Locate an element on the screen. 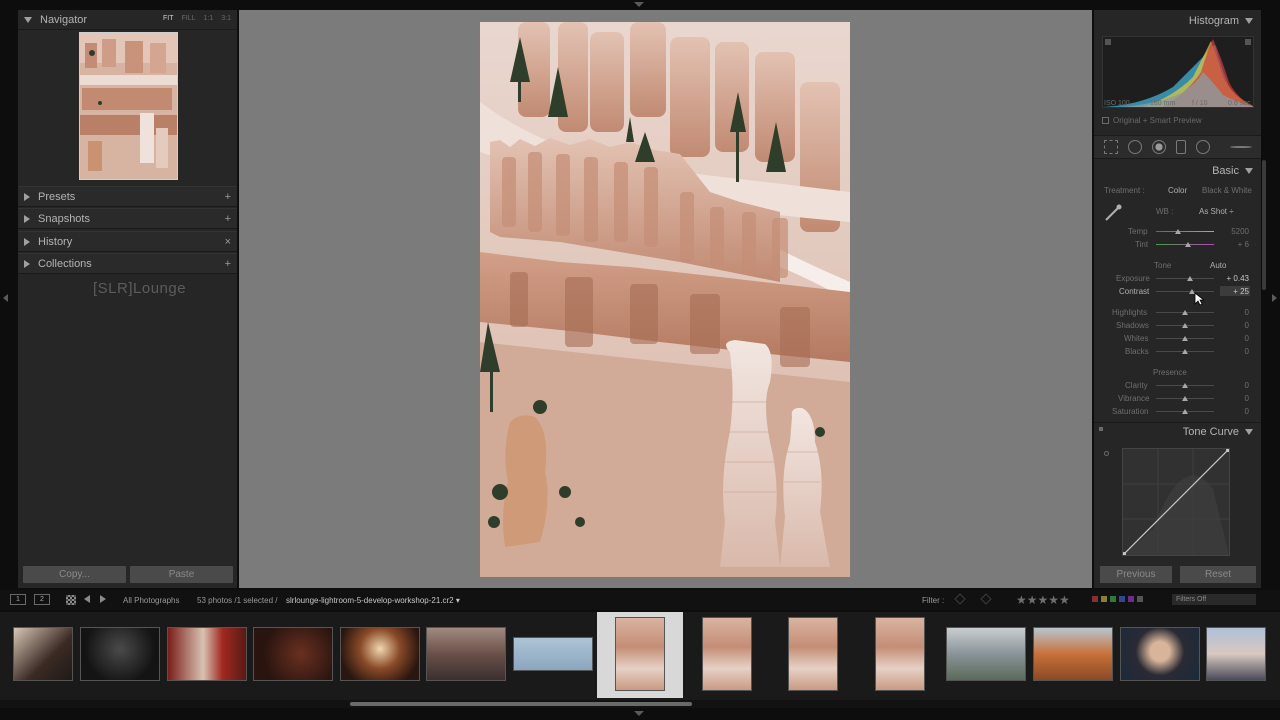 This screenshot has width=1280, height=720. histogram-header: Histogram is located at coordinates (1221, 21).